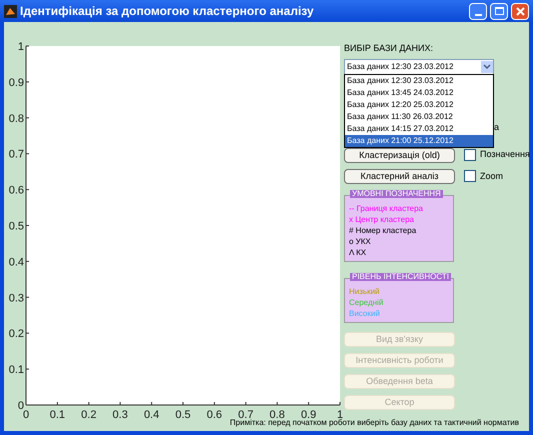  I want to click on legend-entry: Низький, so click(365, 292).